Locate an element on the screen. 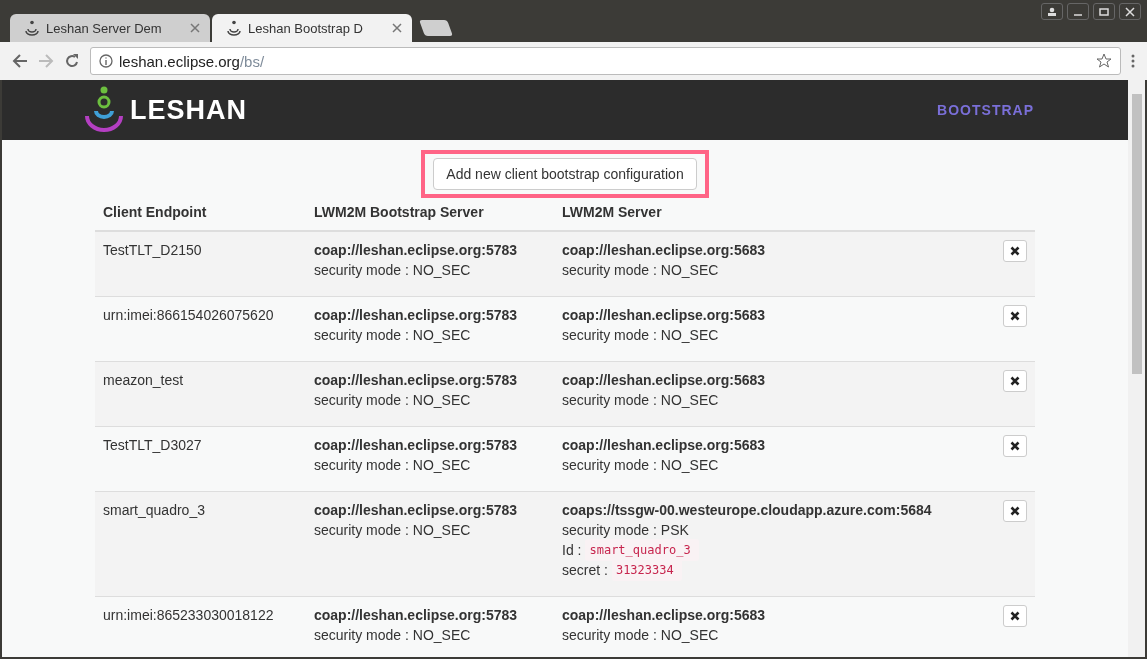 Image resolution: width=1147 pixels, height=659 pixels. menu-dots-icon is located at coordinates (1133, 61).